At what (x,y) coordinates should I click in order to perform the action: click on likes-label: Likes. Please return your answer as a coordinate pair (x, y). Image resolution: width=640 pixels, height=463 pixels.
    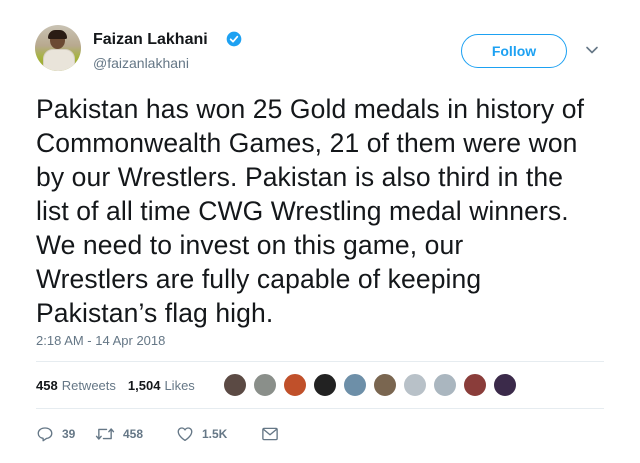
    Looking at the image, I should click on (179, 385).